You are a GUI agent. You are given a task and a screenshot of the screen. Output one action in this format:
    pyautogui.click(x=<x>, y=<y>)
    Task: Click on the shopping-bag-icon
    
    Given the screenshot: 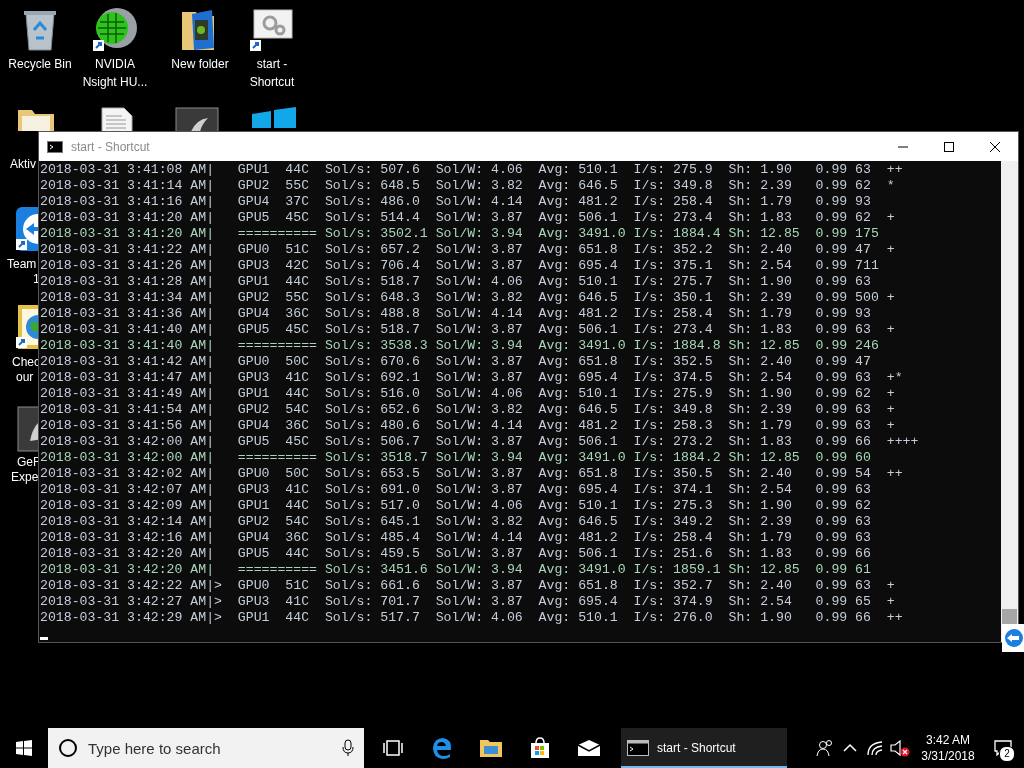 What is the action you would take?
    pyautogui.click(x=539, y=748)
    